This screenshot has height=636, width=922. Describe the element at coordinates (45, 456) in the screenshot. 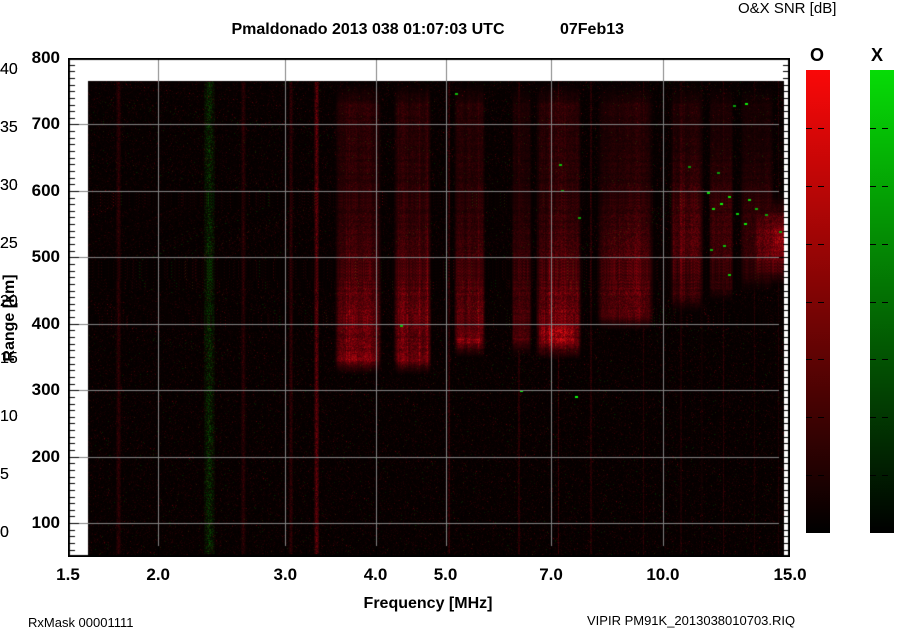

I see `y-tick-label: 200` at that location.